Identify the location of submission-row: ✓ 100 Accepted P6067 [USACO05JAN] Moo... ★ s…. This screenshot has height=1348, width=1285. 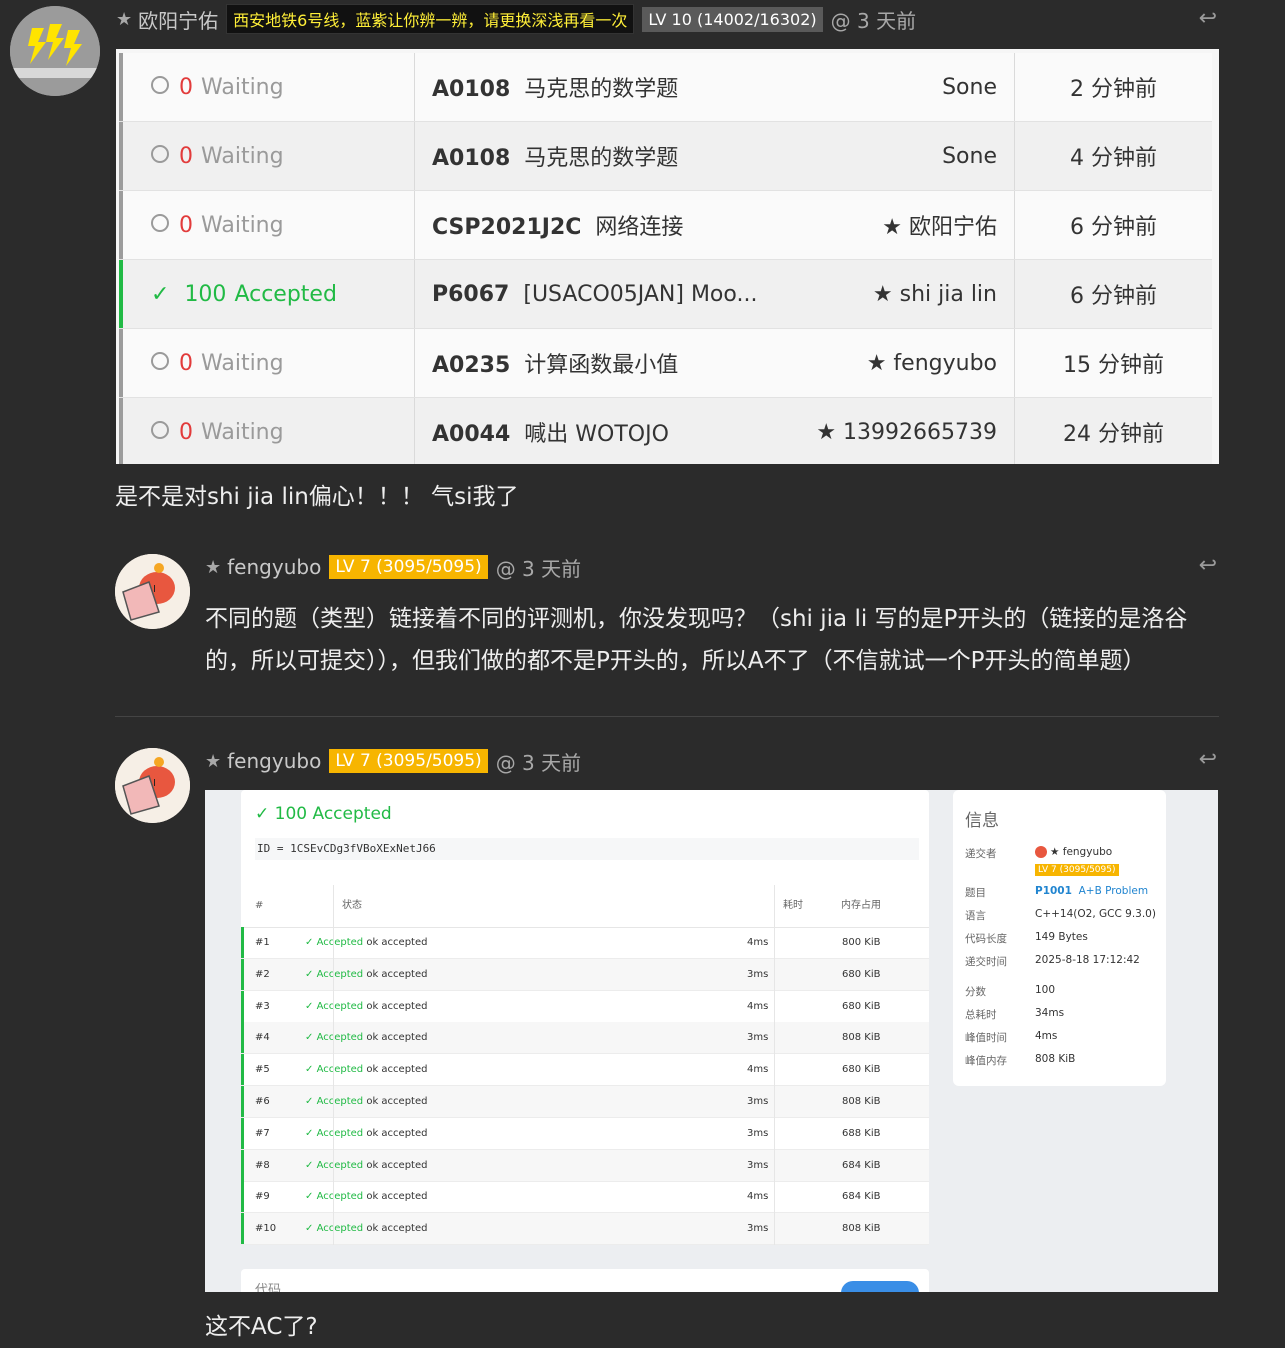
(665, 294).